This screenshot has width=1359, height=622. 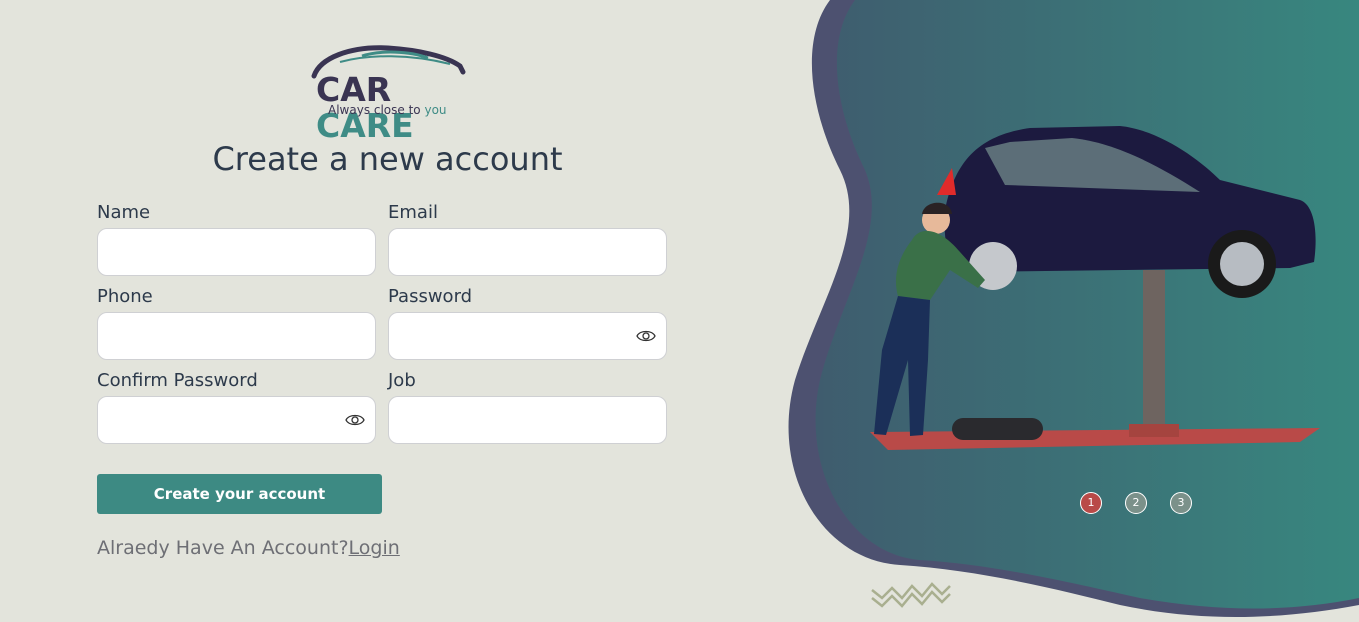 I want to click on phone-box, so click(x=236, y=336).